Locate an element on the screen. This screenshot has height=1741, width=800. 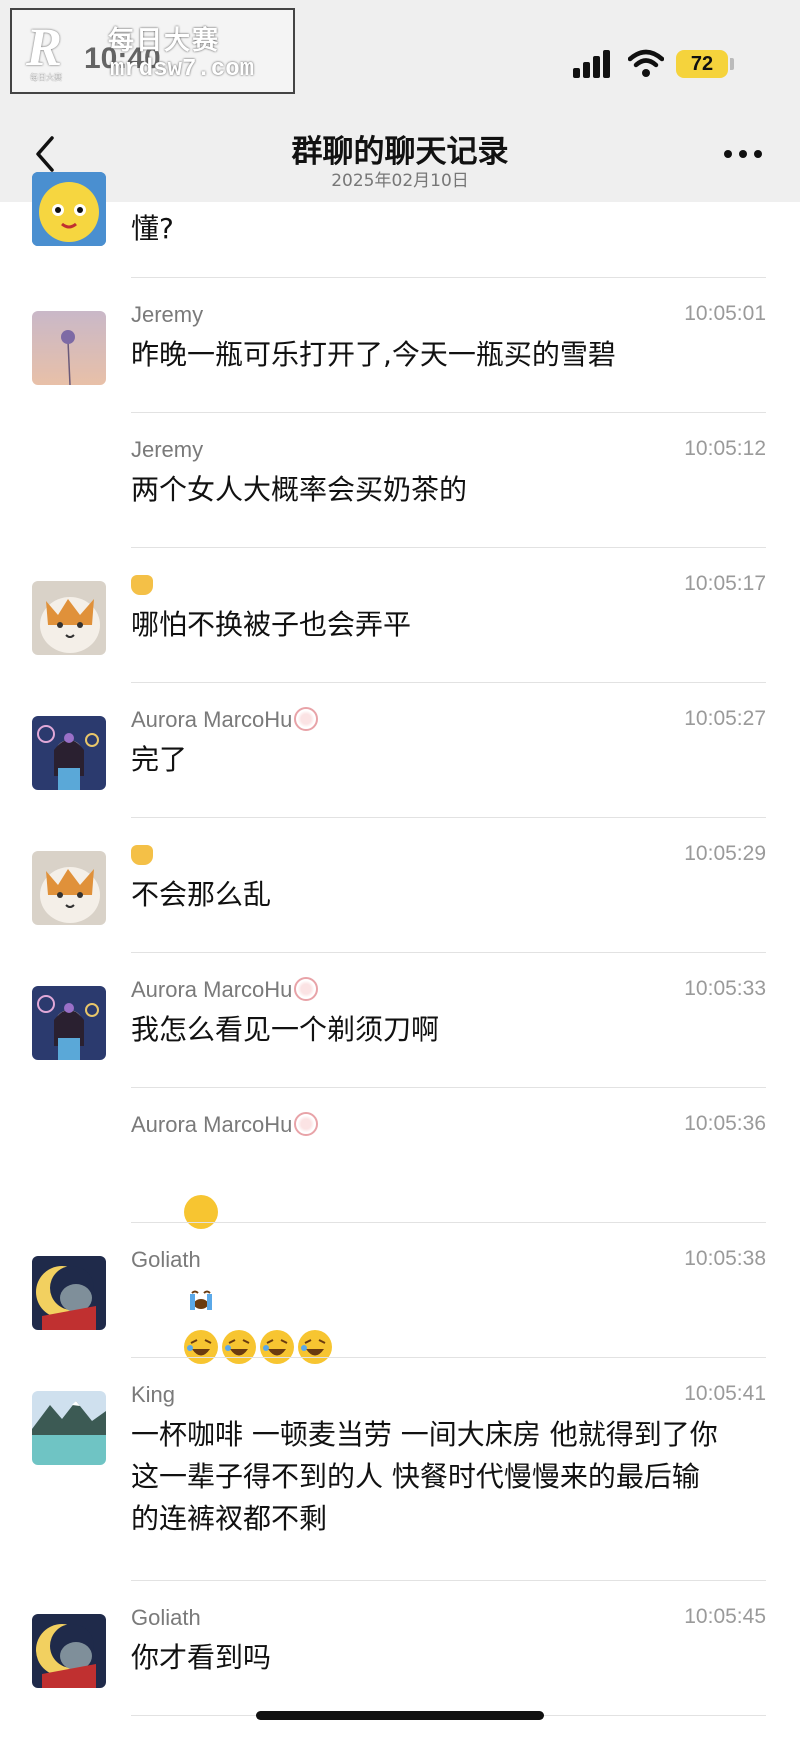
more-button is located at coordinates (744, 155).